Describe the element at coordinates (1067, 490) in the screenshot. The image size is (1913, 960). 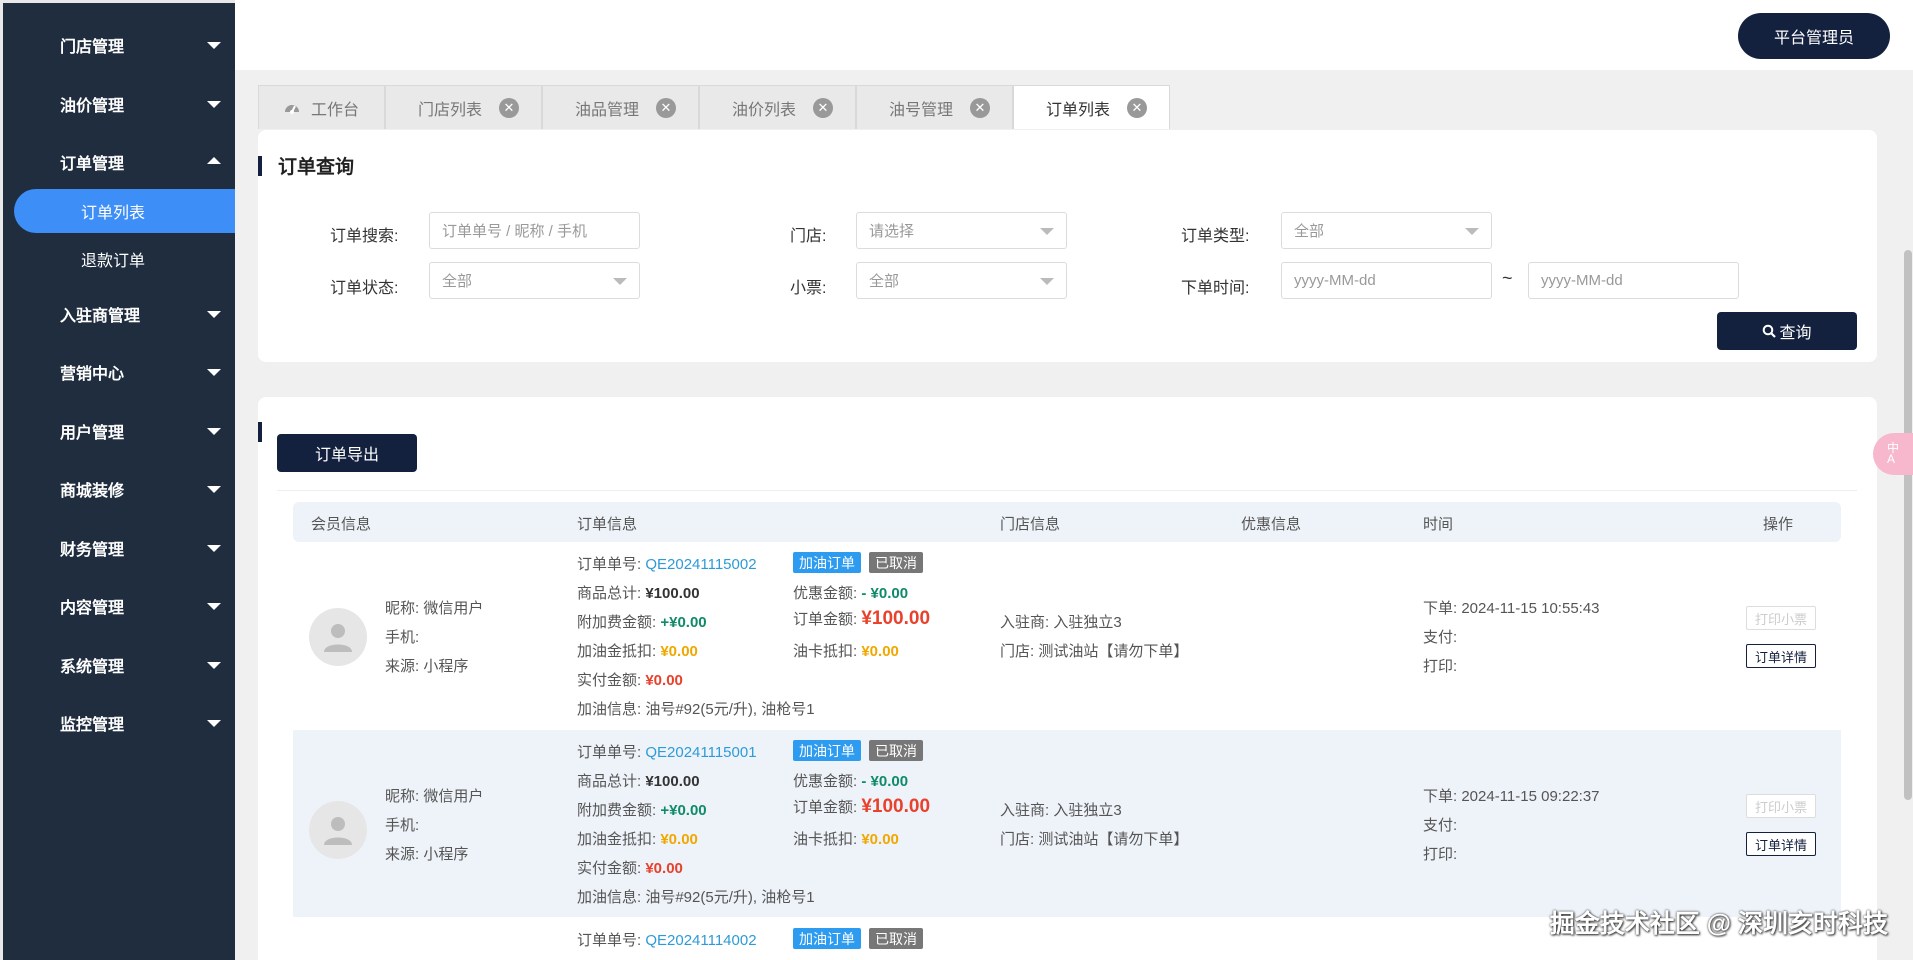
I see `divider` at that location.